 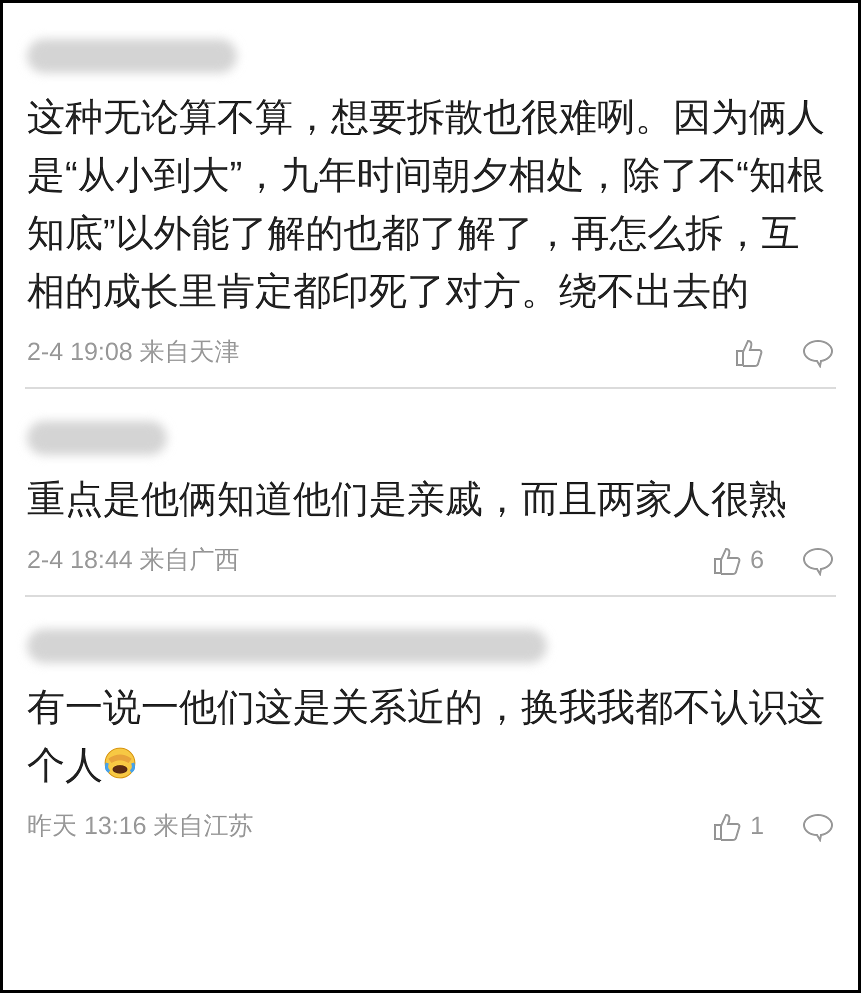 What do you see at coordinates (133, 352) in the screenshot?
I see `comment-meta: 2-4 19:08 来自天津` at bounding box center [133, 352].